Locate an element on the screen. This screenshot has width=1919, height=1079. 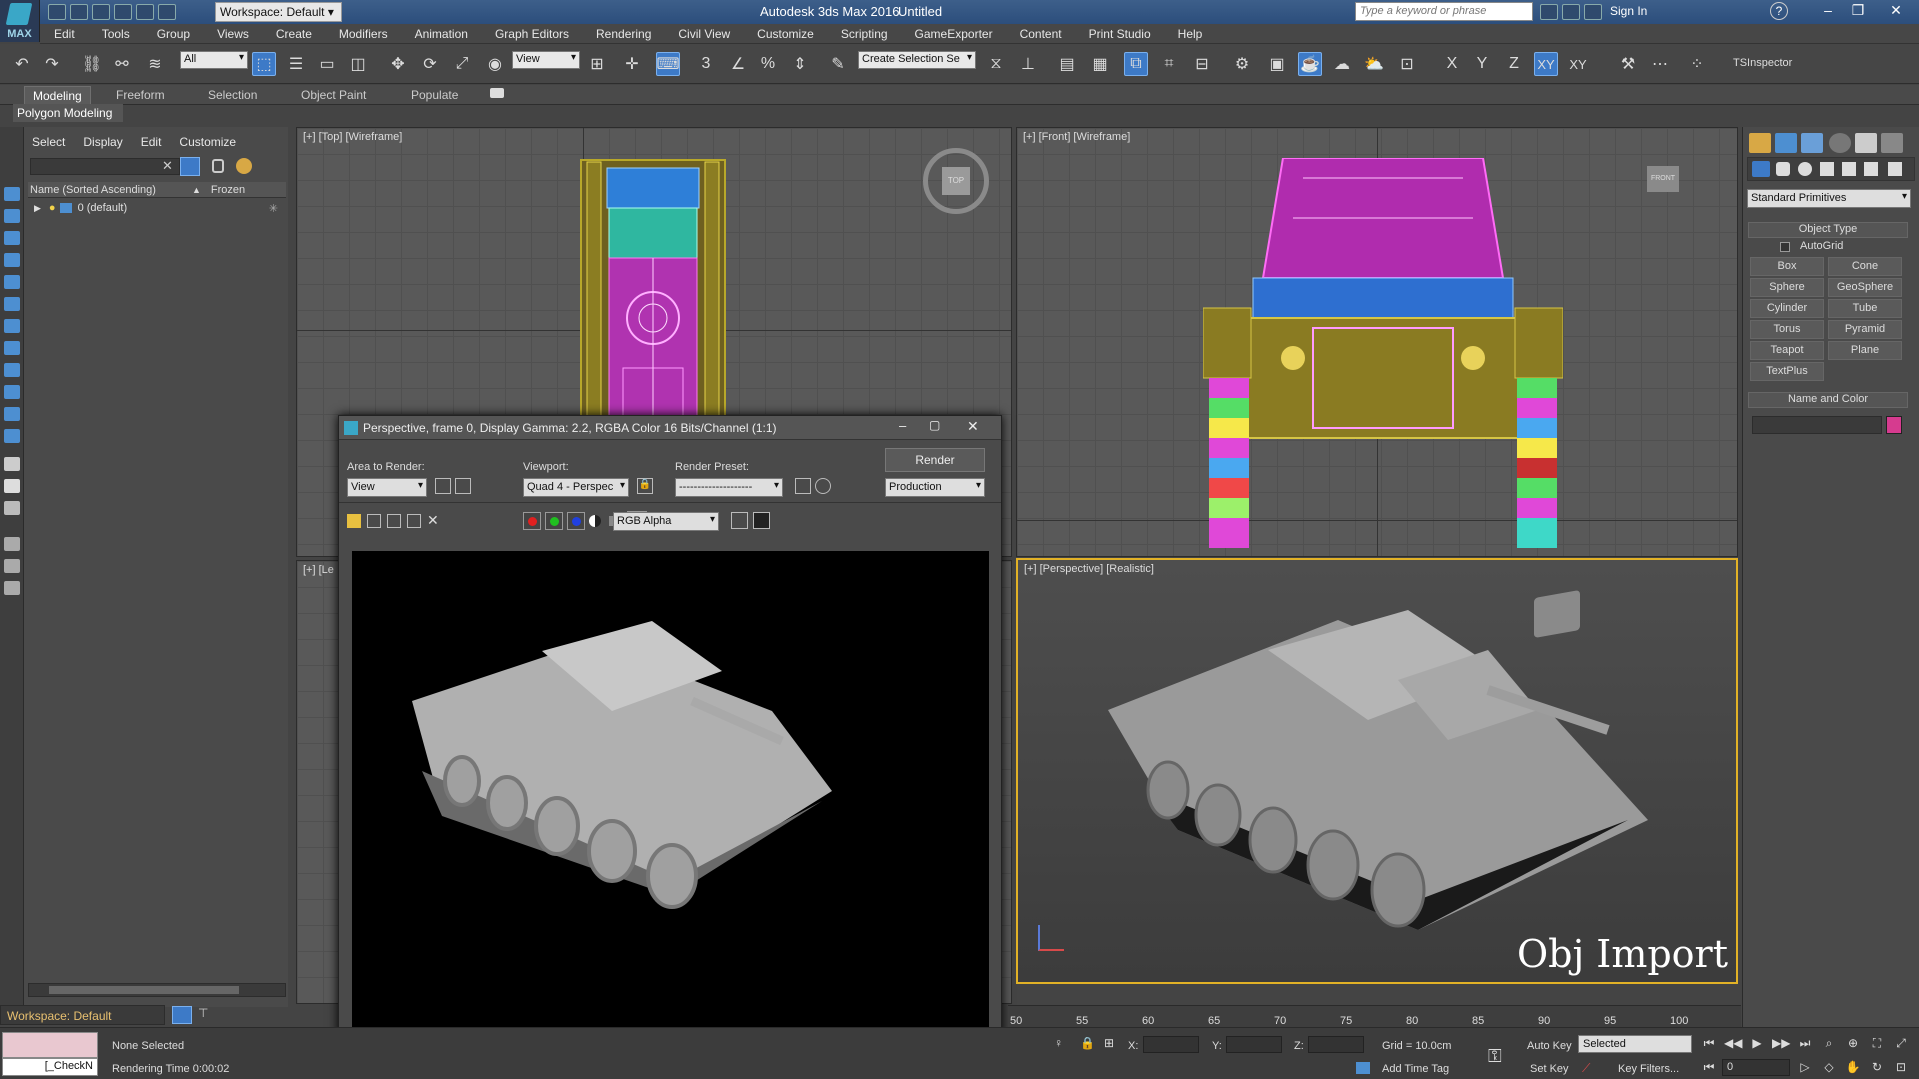
maximize-viewport-icon: ⤢ is located at coordinates (1901, 1043).